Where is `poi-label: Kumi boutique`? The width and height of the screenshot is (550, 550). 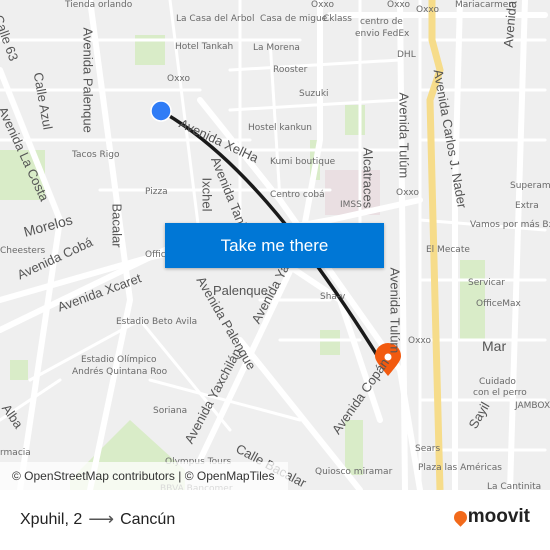 poi-label: Kumi boutique is located at coordinates (303, 162).